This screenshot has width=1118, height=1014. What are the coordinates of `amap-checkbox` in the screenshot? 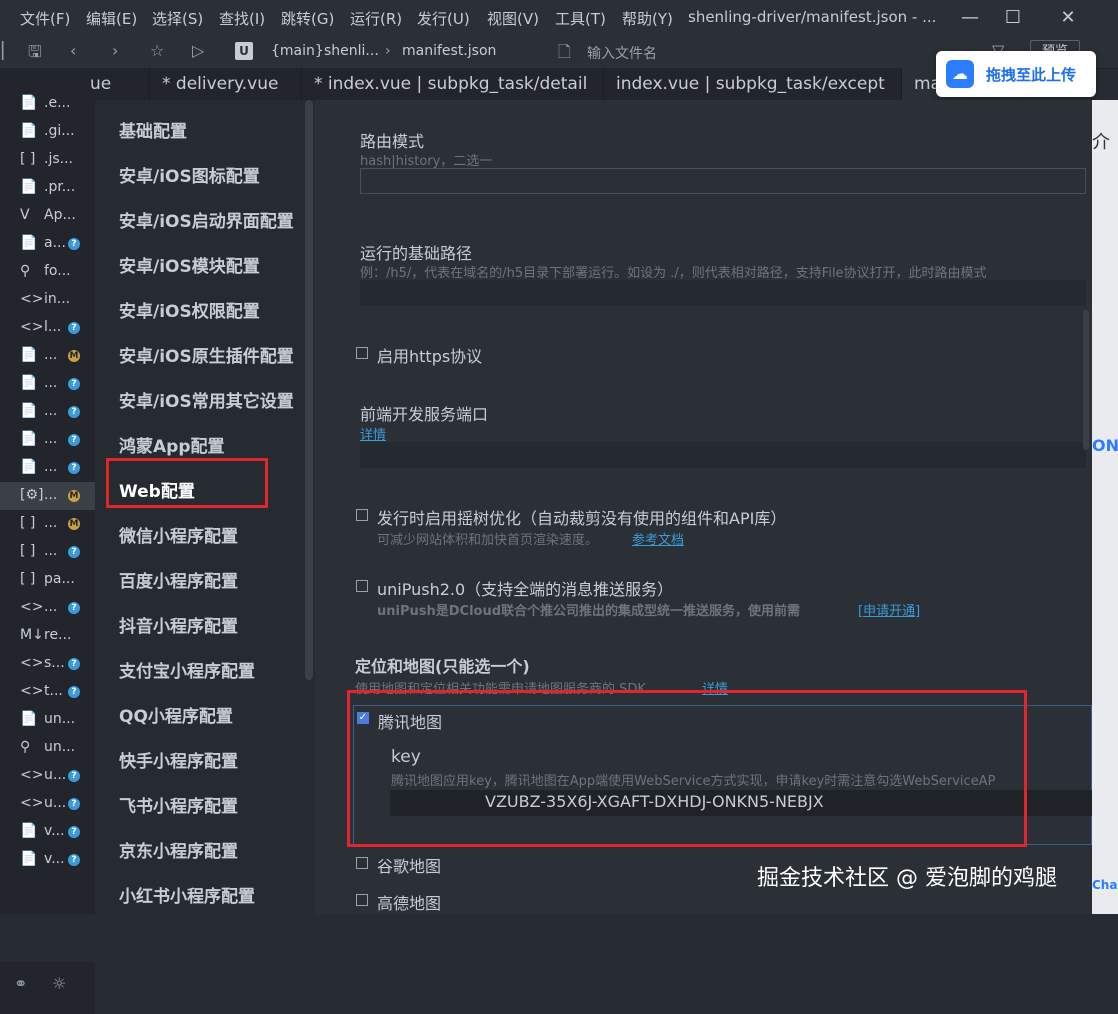 It's located at (362, 900).